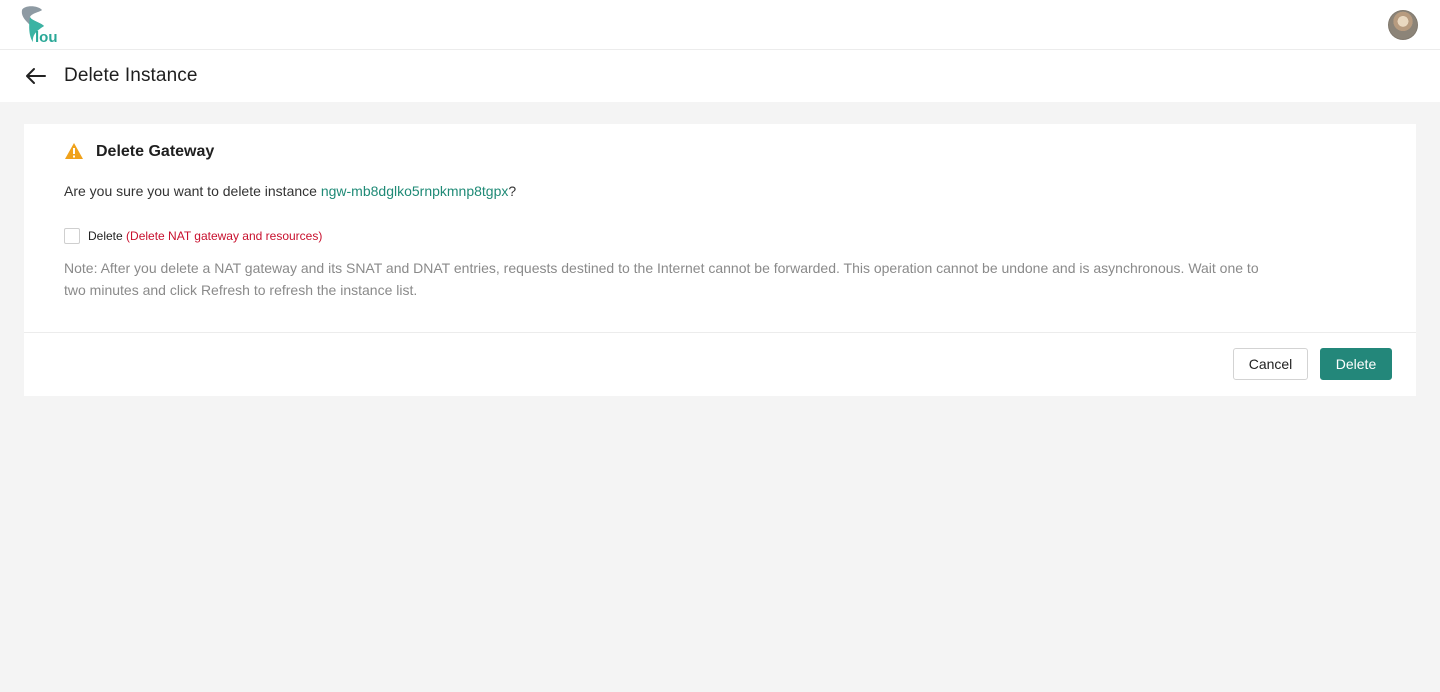 This screenshot has height=692, width=1440. I want to click on user-avatar-icon, so click(1403, 25).